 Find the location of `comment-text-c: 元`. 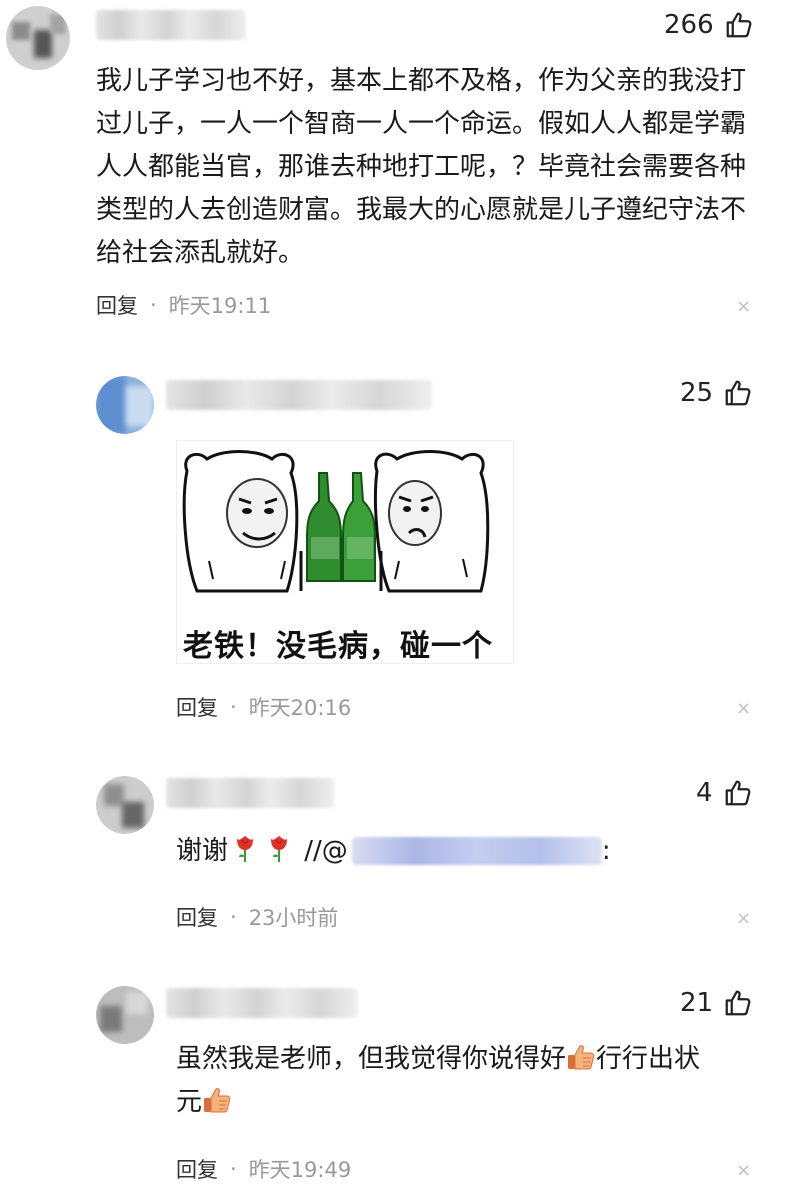

comment-text-c: 元 is located at coordinates (189, 1102).